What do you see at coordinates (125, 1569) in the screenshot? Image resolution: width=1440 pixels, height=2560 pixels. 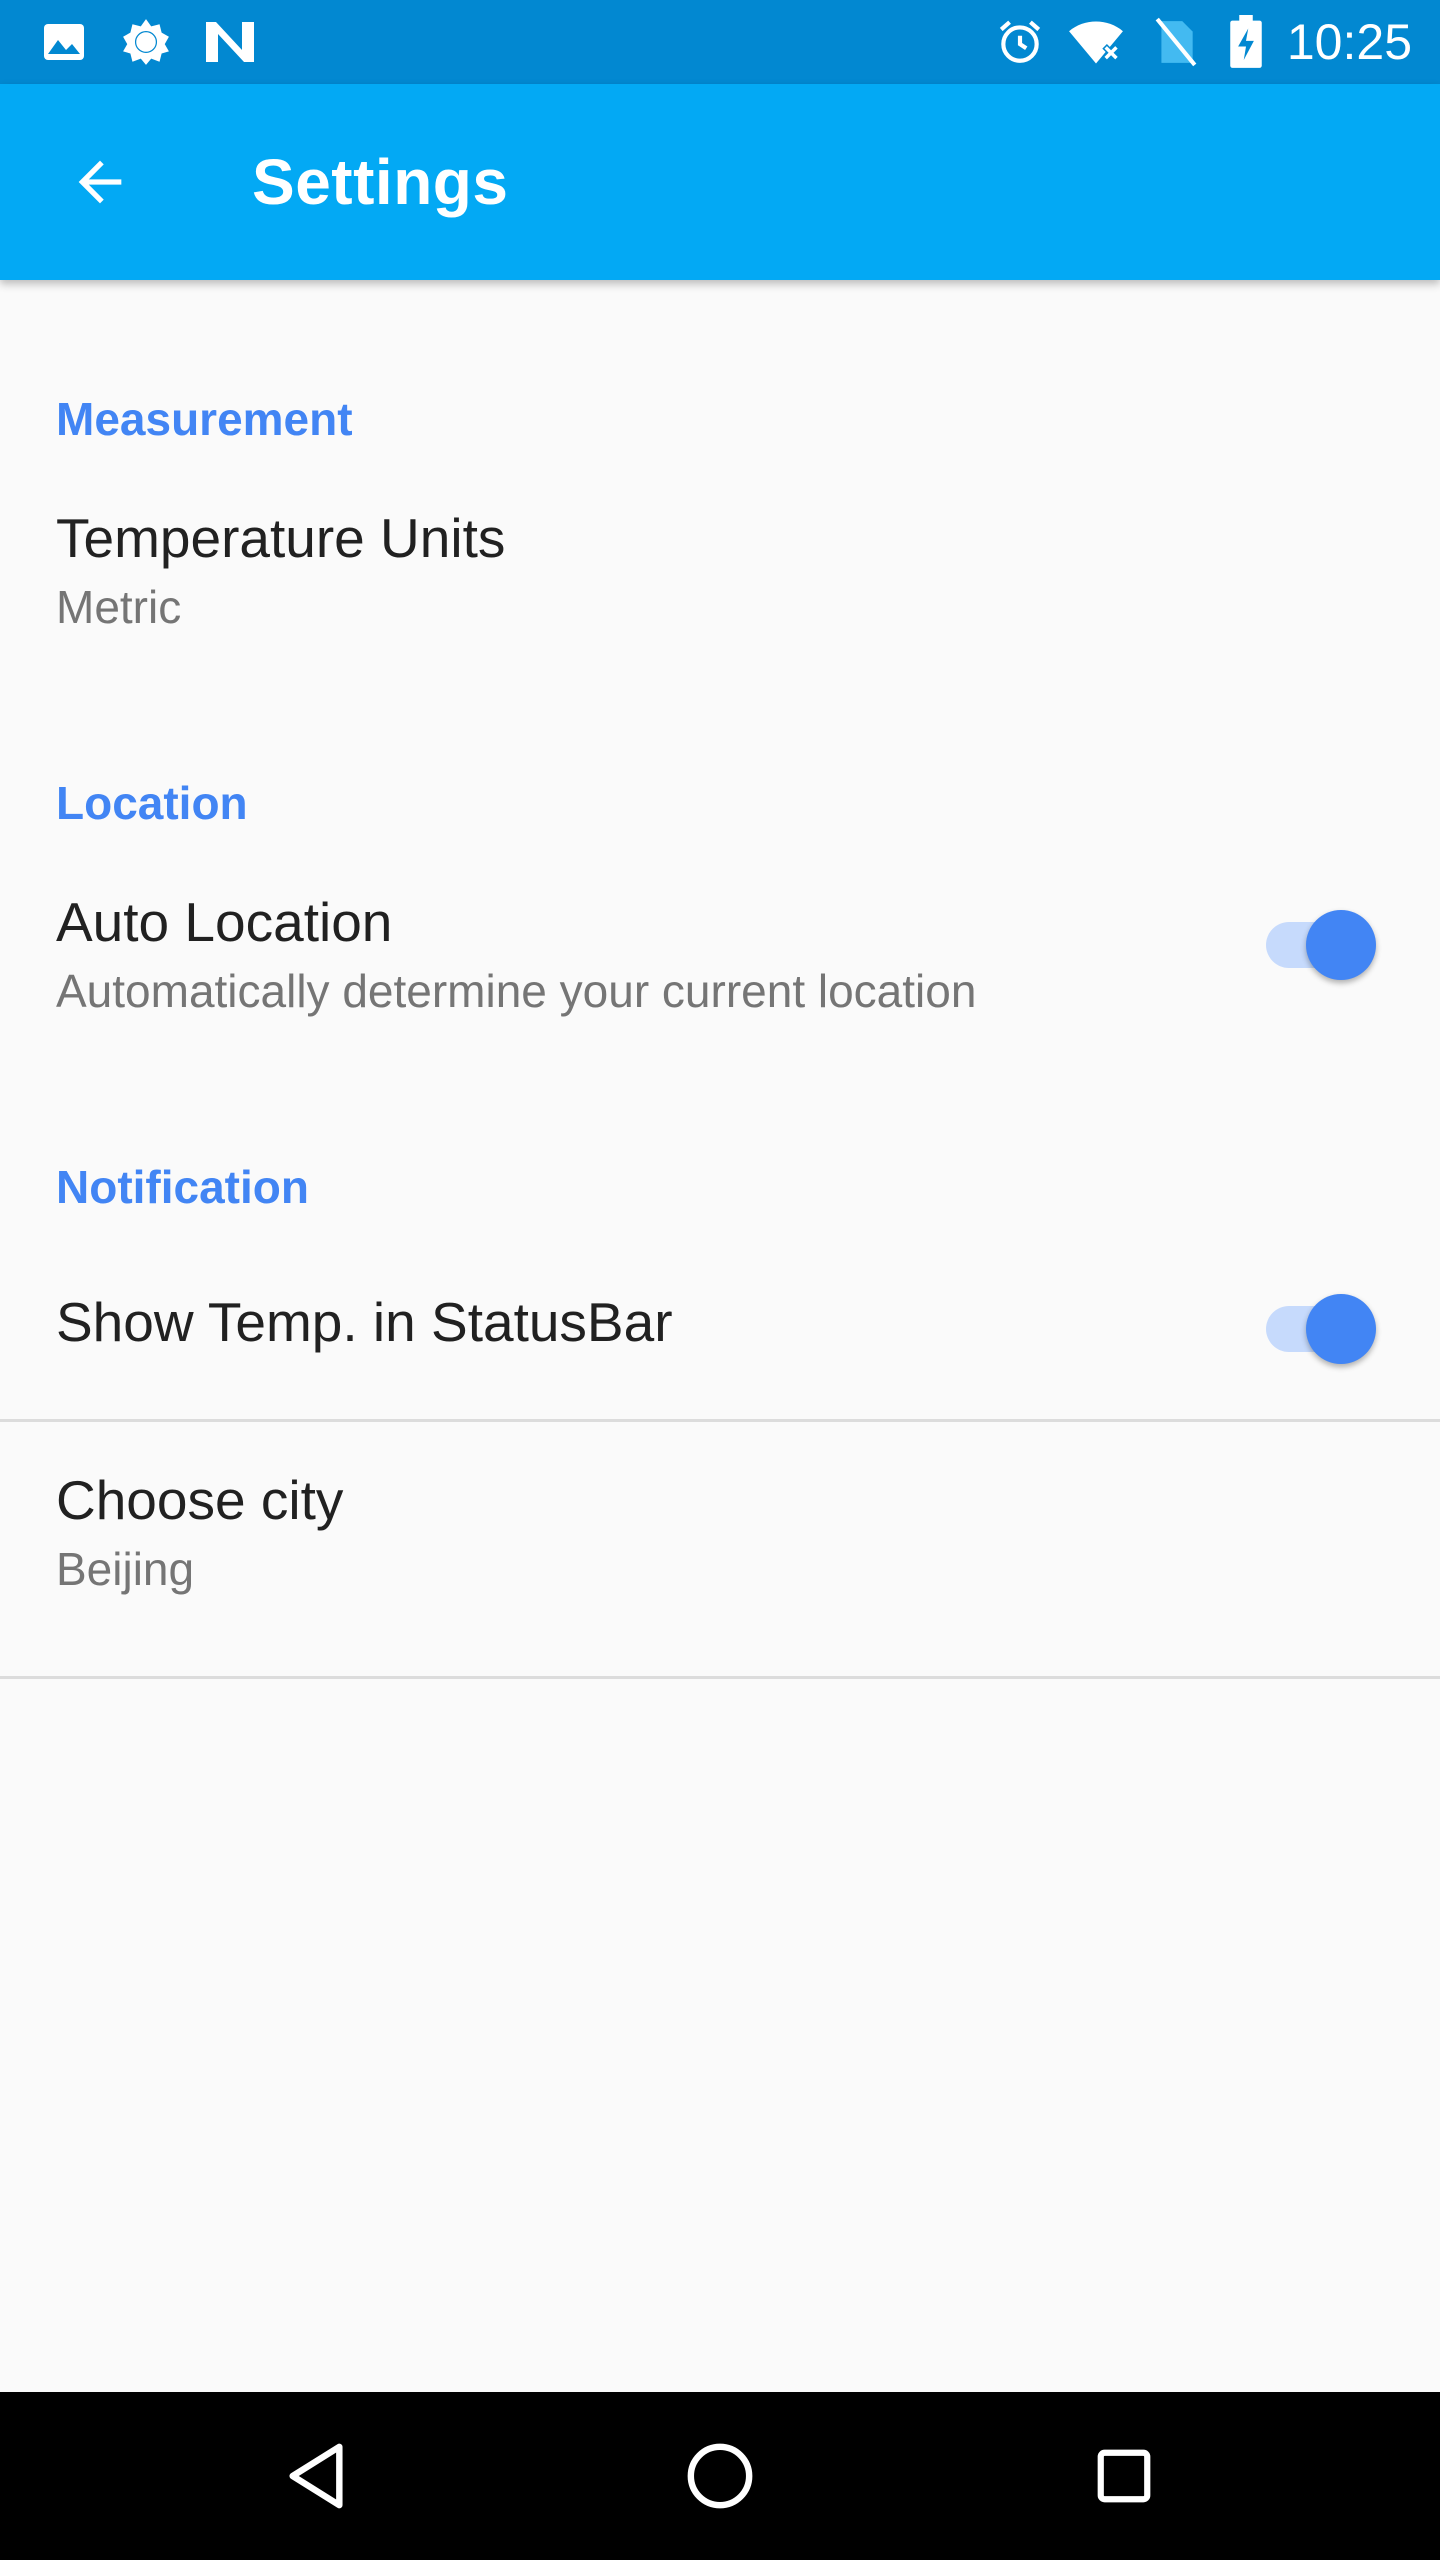 I see `pref-summary: Beijing` at bounding box center [125, 1569].